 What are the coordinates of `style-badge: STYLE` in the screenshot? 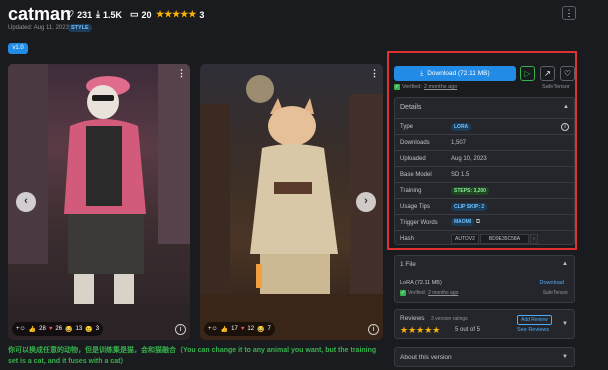 It's located at (80, 28).